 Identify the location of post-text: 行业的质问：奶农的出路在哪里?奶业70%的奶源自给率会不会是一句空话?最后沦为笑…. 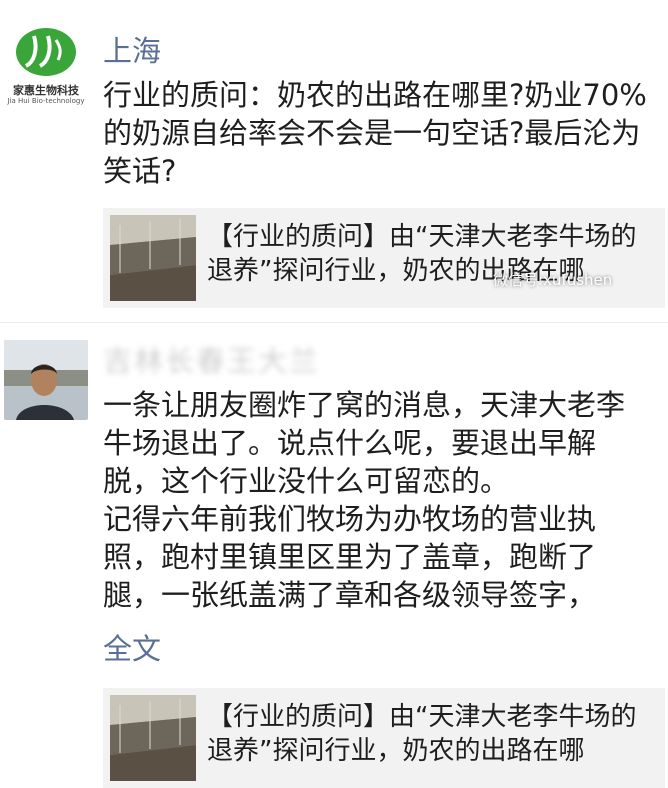
(378, 133).